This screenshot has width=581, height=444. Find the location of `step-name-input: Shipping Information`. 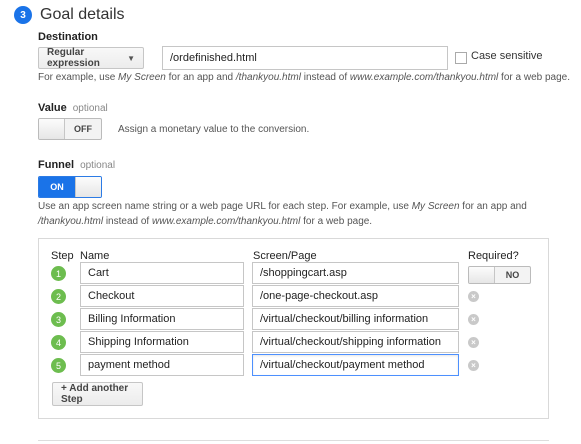

step-name-input: Shipping Information is located at coordinates (162, 342).